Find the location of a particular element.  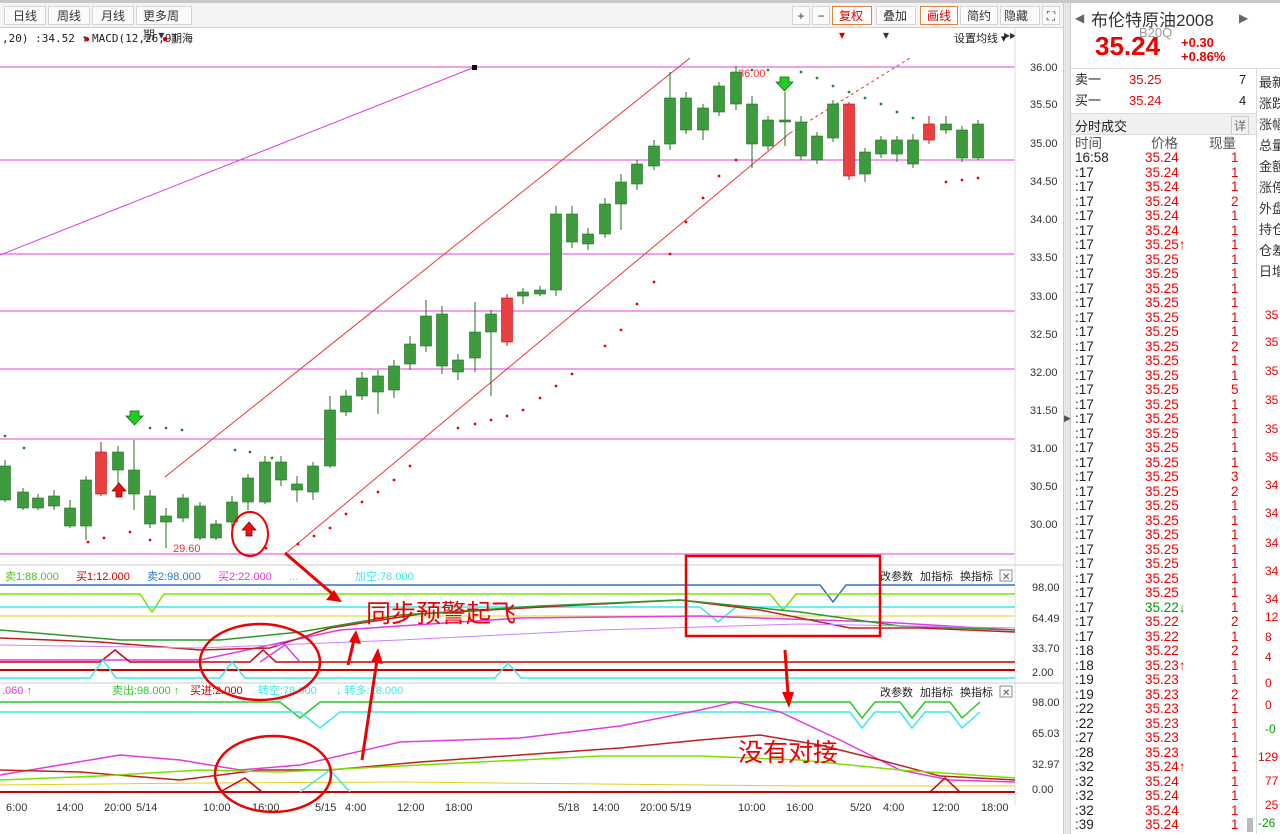

hide-panel-button: 隐藏 ▸▸ is located at coordinates (1020, 24).